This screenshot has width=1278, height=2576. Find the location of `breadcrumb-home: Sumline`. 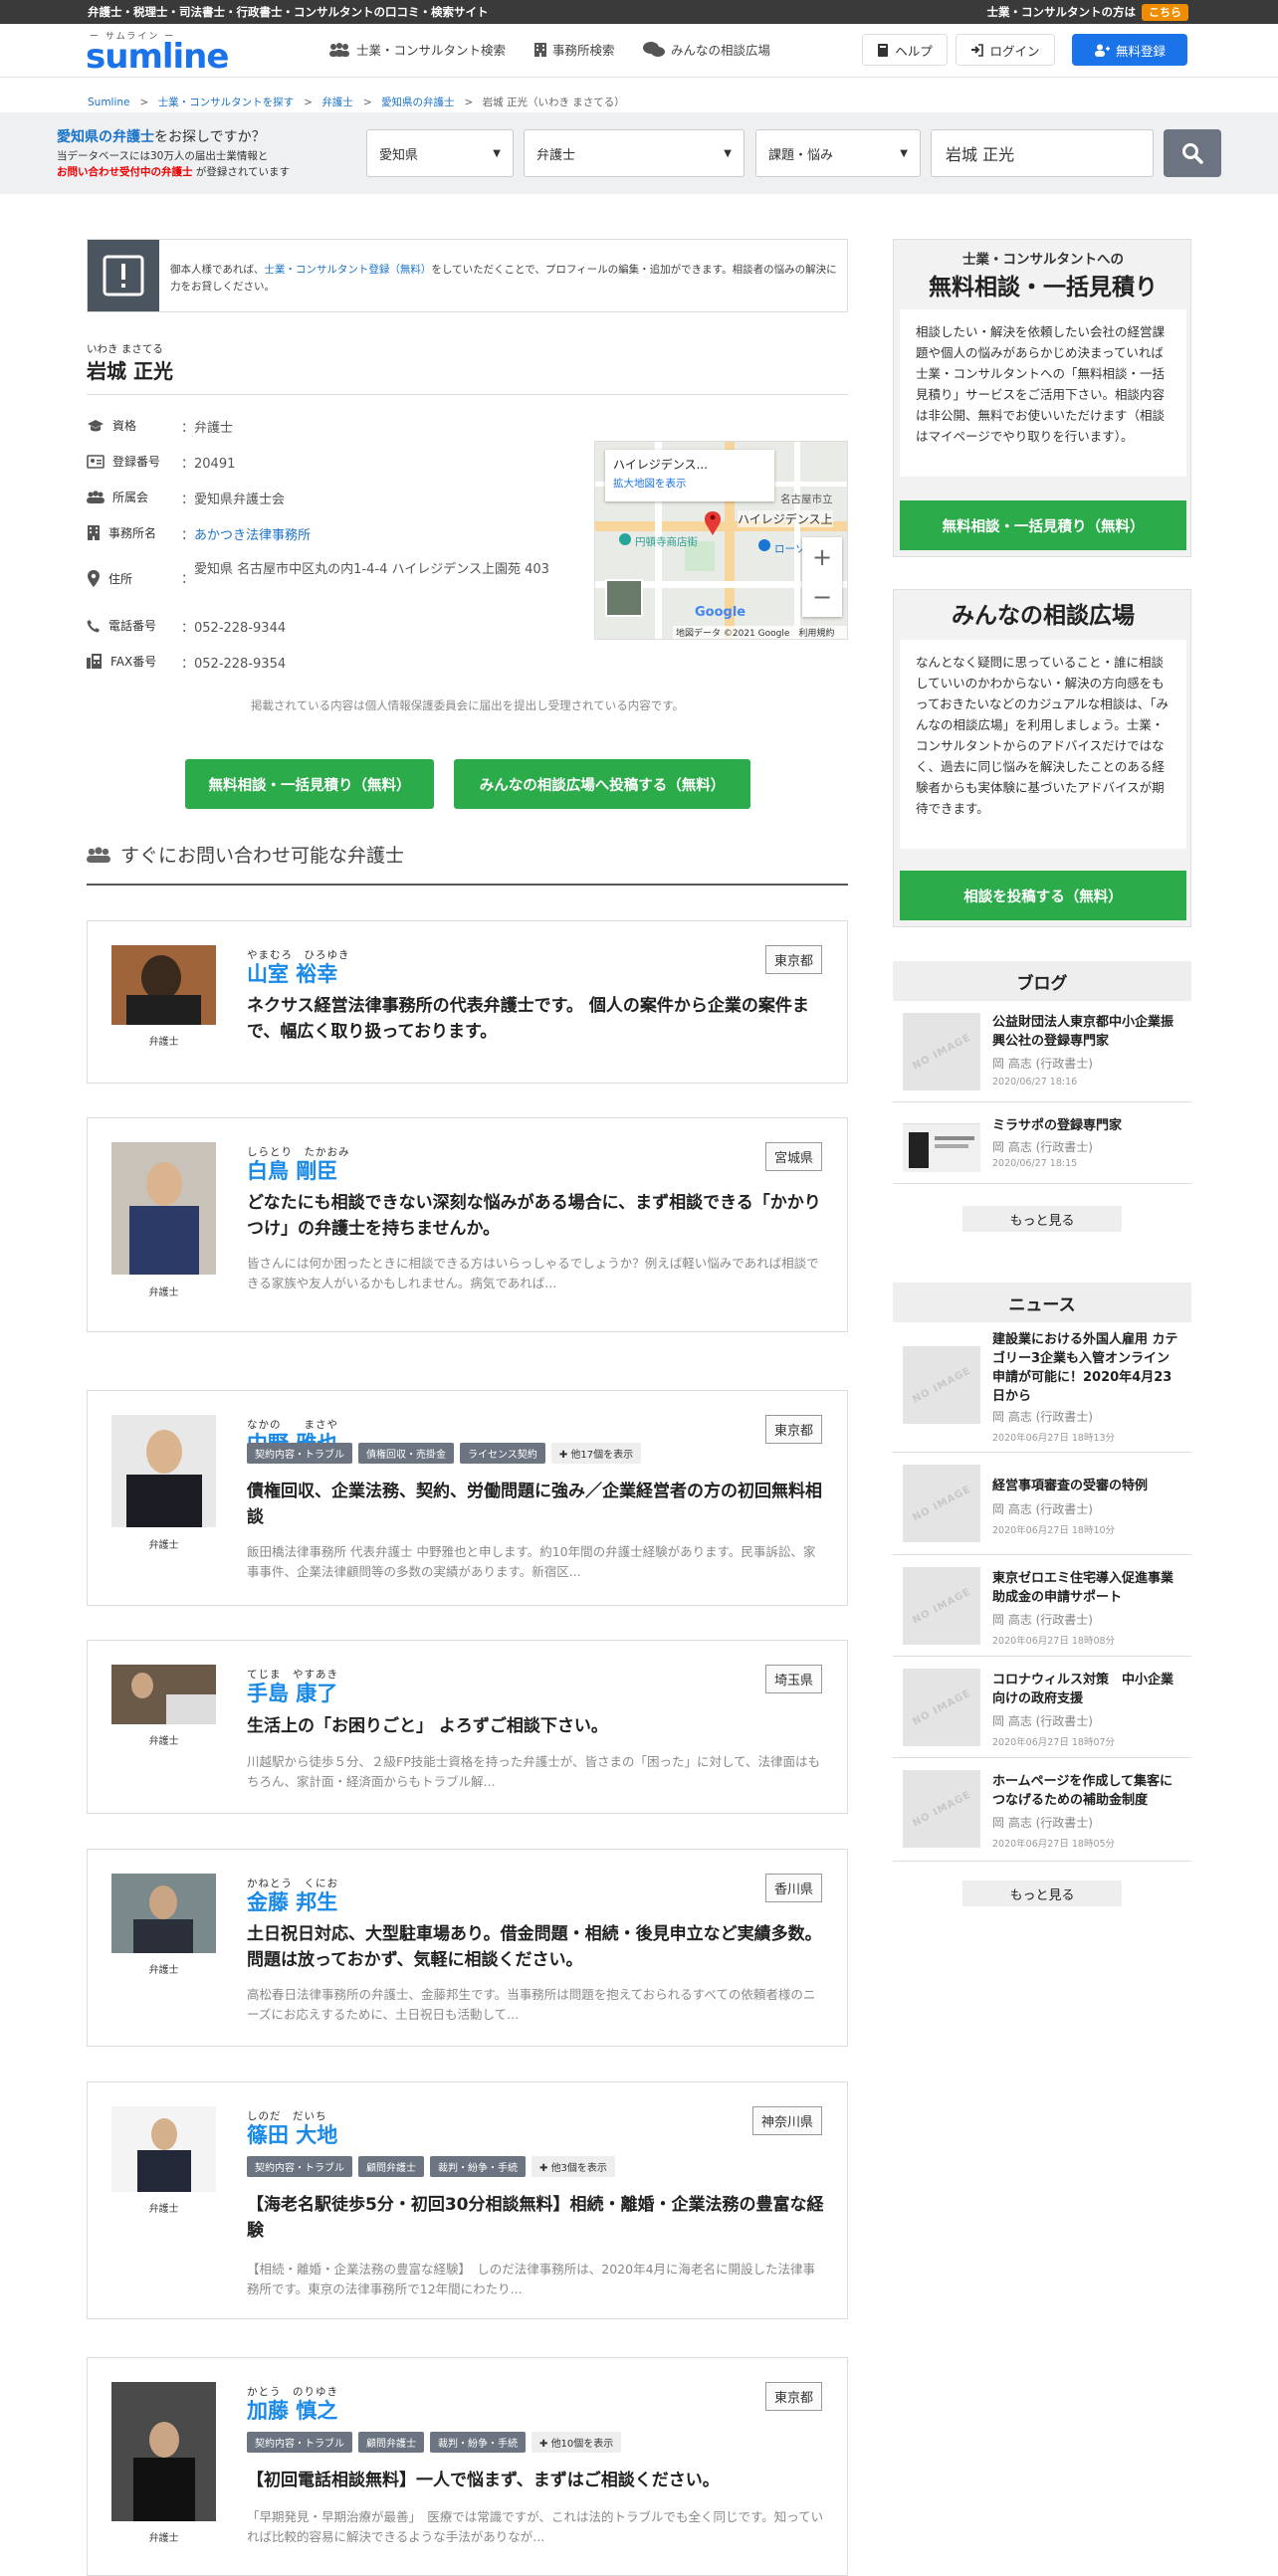

breadcrumb-home: Sumline is located at coordinates (109, 102).